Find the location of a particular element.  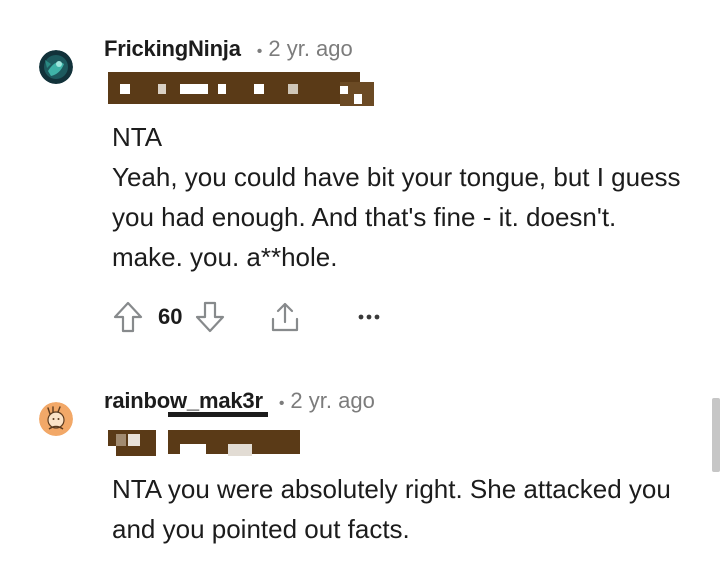

comment-actions: 60 is located at coordinates (247, 317).